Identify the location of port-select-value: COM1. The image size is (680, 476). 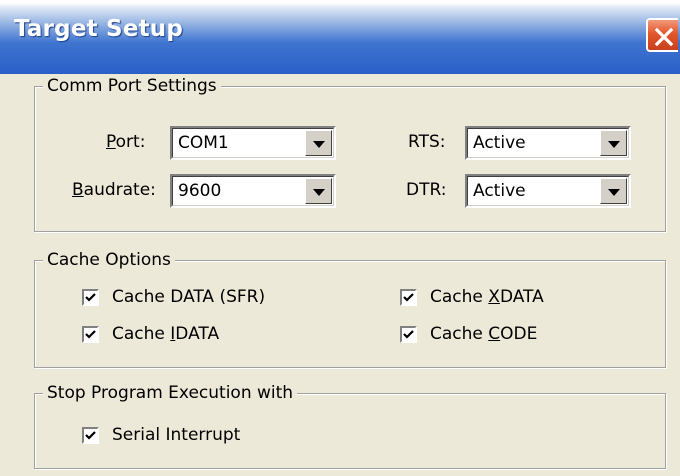
(203, 143).